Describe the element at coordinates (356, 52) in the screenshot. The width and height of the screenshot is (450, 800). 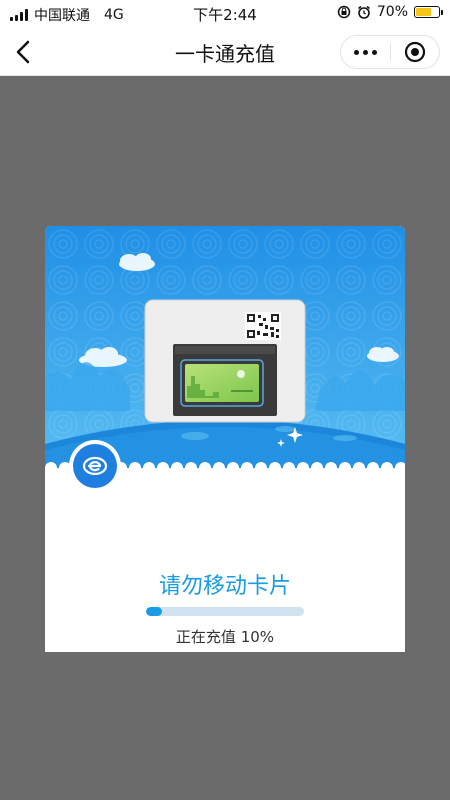
I see `more-dots-icon` at that location.